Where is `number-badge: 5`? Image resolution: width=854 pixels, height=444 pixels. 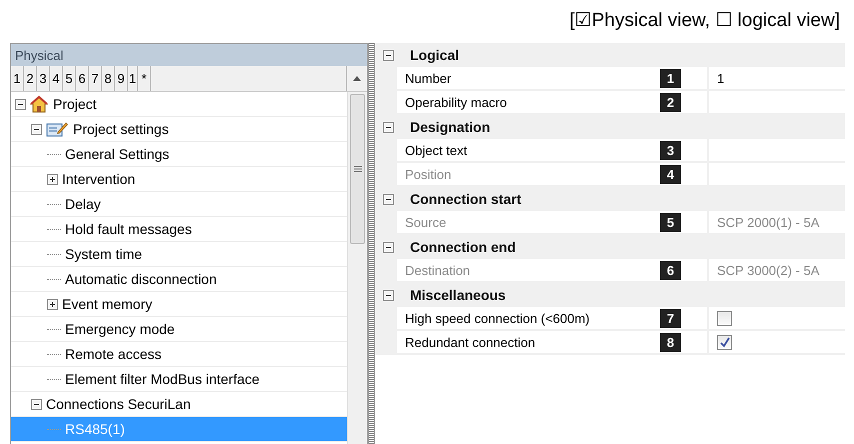 number-badge: 5 is located at coordinates (670, 222).